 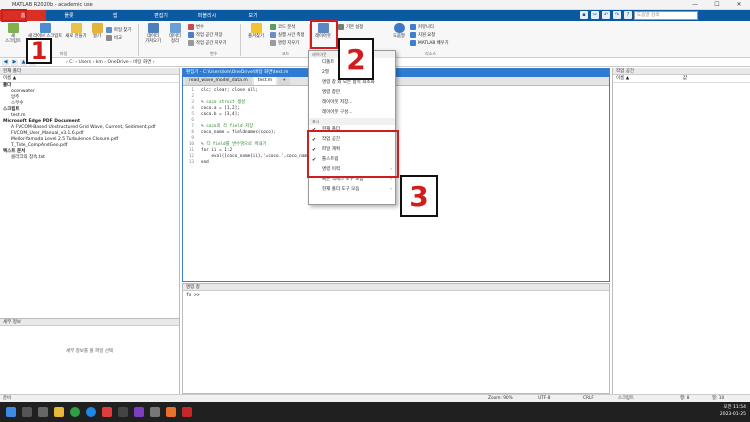 I want to click on favorites-button: 즐겨찾기, so click(x=256, y=31).